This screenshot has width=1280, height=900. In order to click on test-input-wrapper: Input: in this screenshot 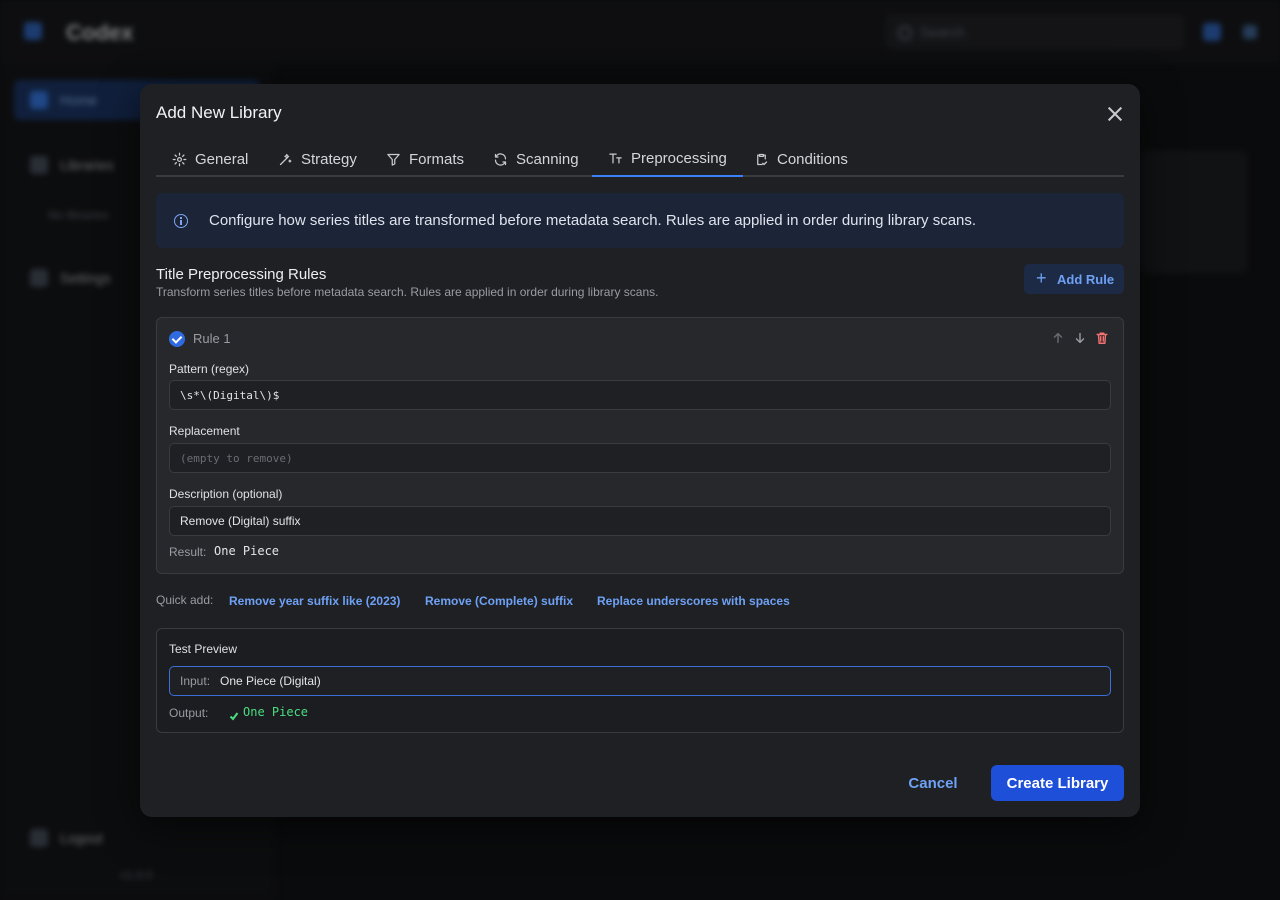, I will do `click(640, 681)`.